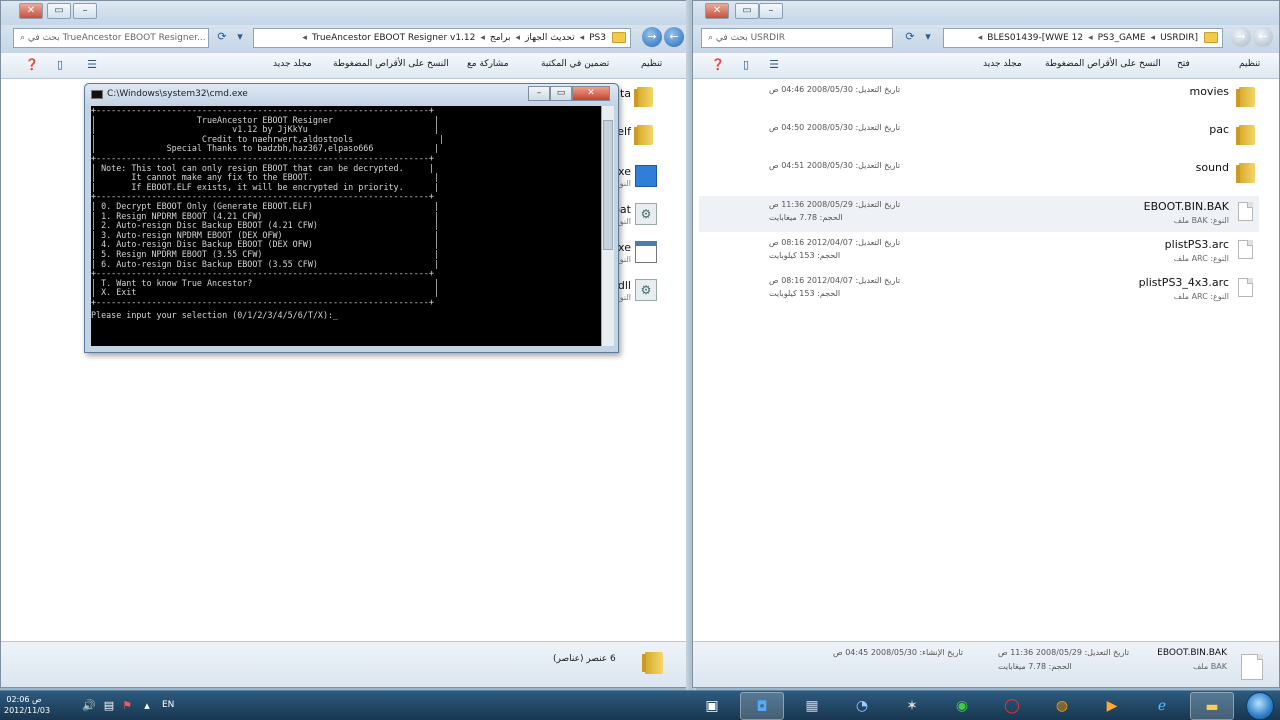  I want to click on left-window-caption-bar: ✕ ▭ –, so click(345, 13).